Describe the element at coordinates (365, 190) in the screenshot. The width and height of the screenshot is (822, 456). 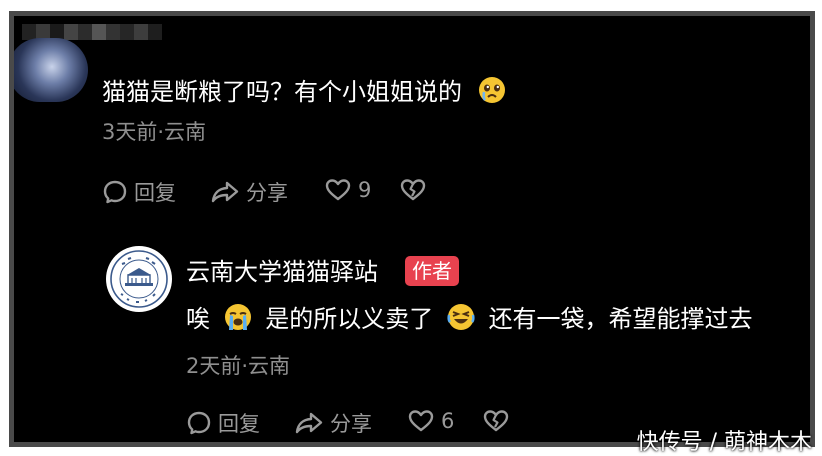
I see `like-count: 9` at that location.